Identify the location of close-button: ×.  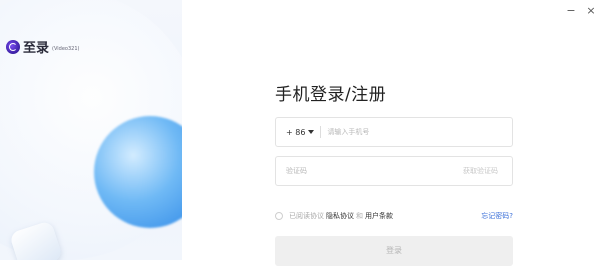
(591, 10).